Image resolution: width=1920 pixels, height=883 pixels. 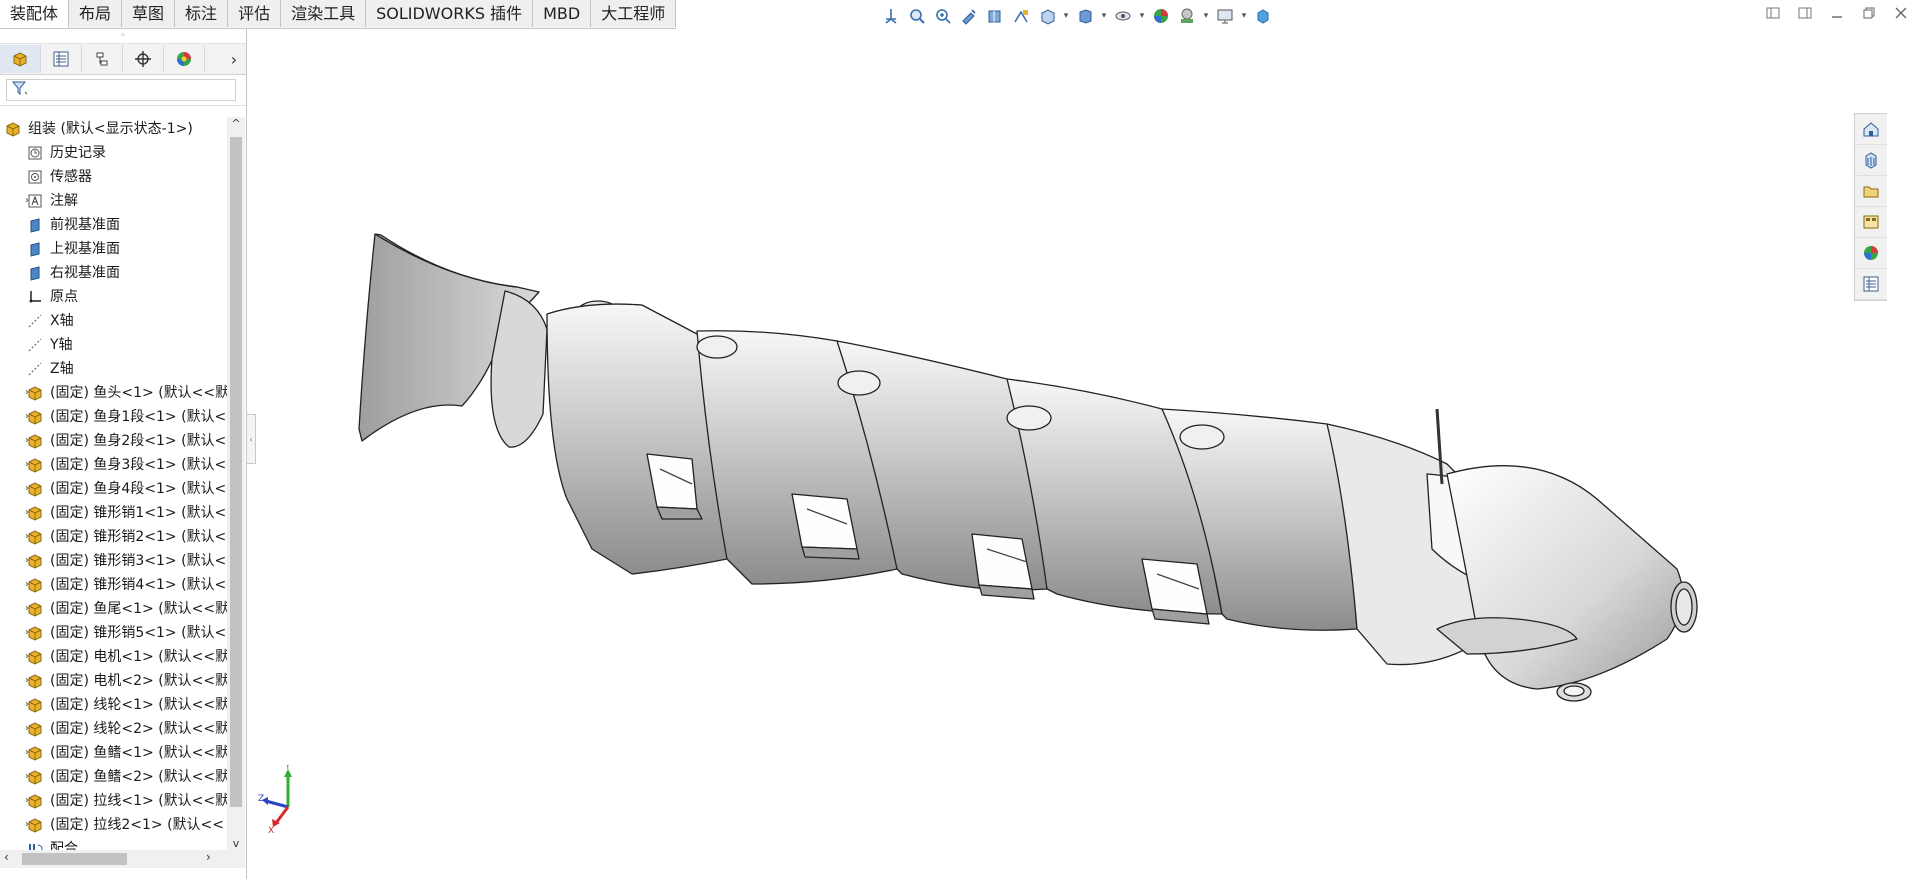 I want to click on tree-item: Y轴, so click(x=113, y=345).